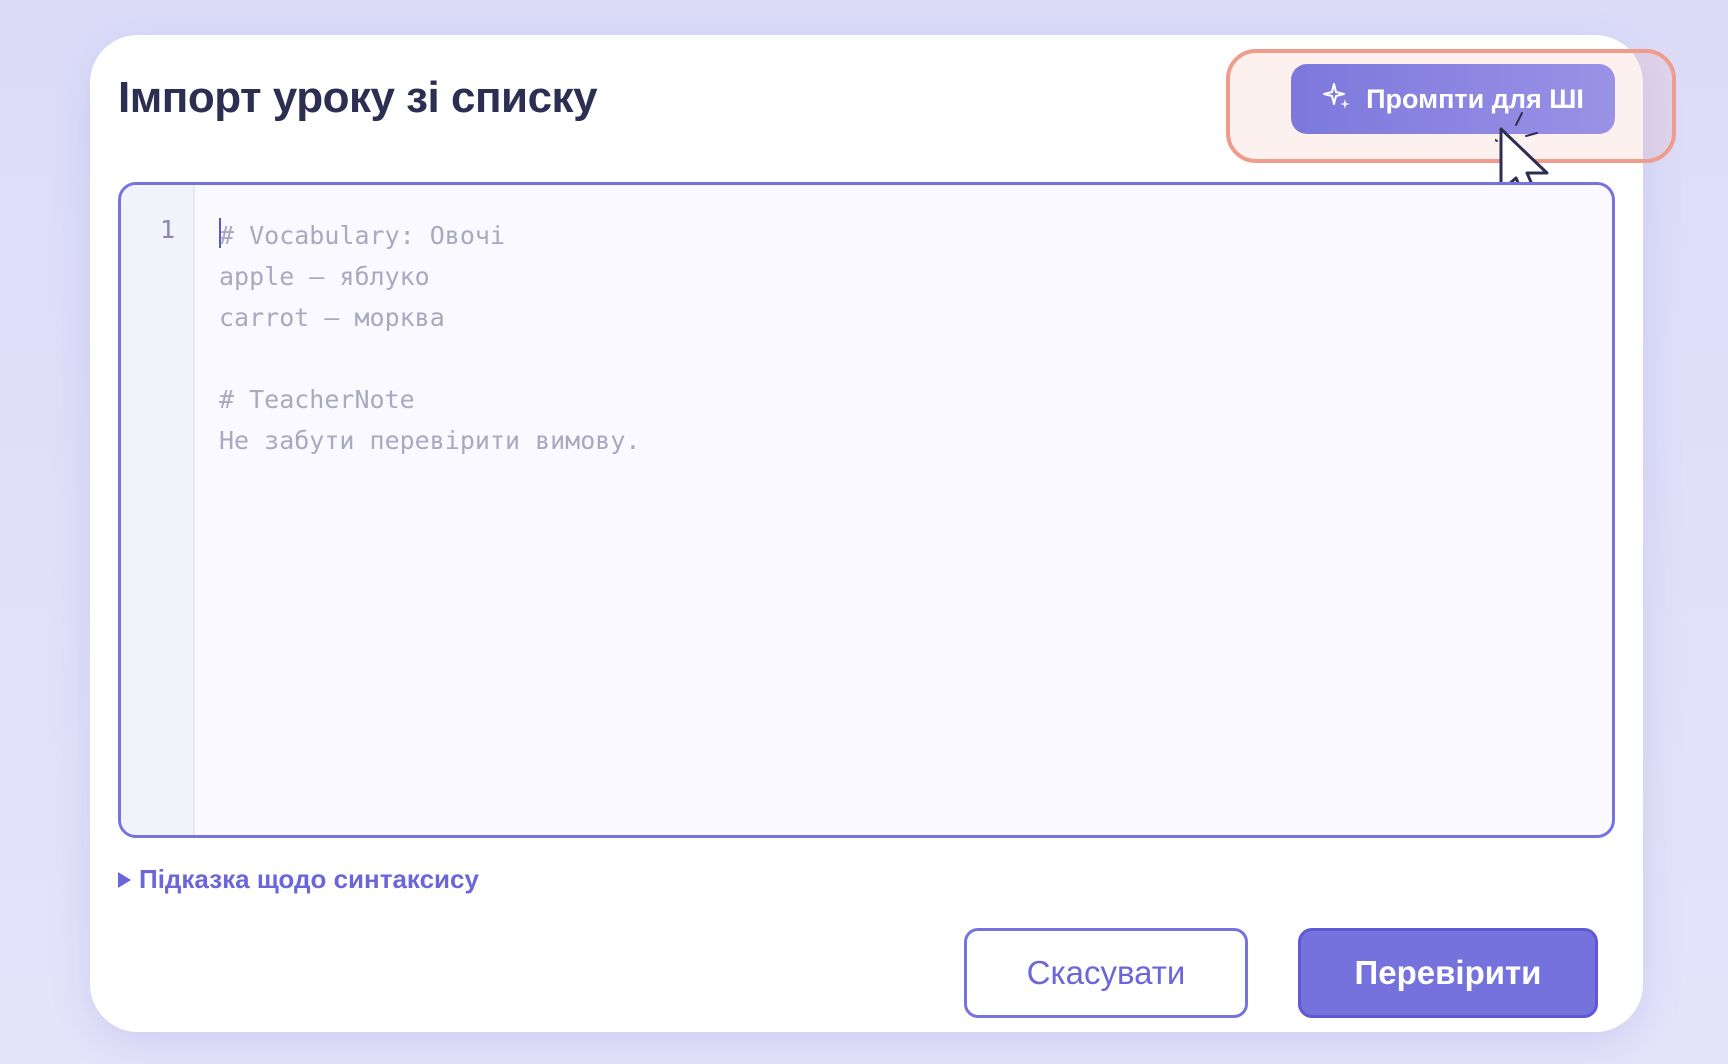  What do you see at coordinates (309, 879) in the screenshot?
I see `syntax-hint-label: Підказка щодо синтаксису` at bounding box center [309, 879].